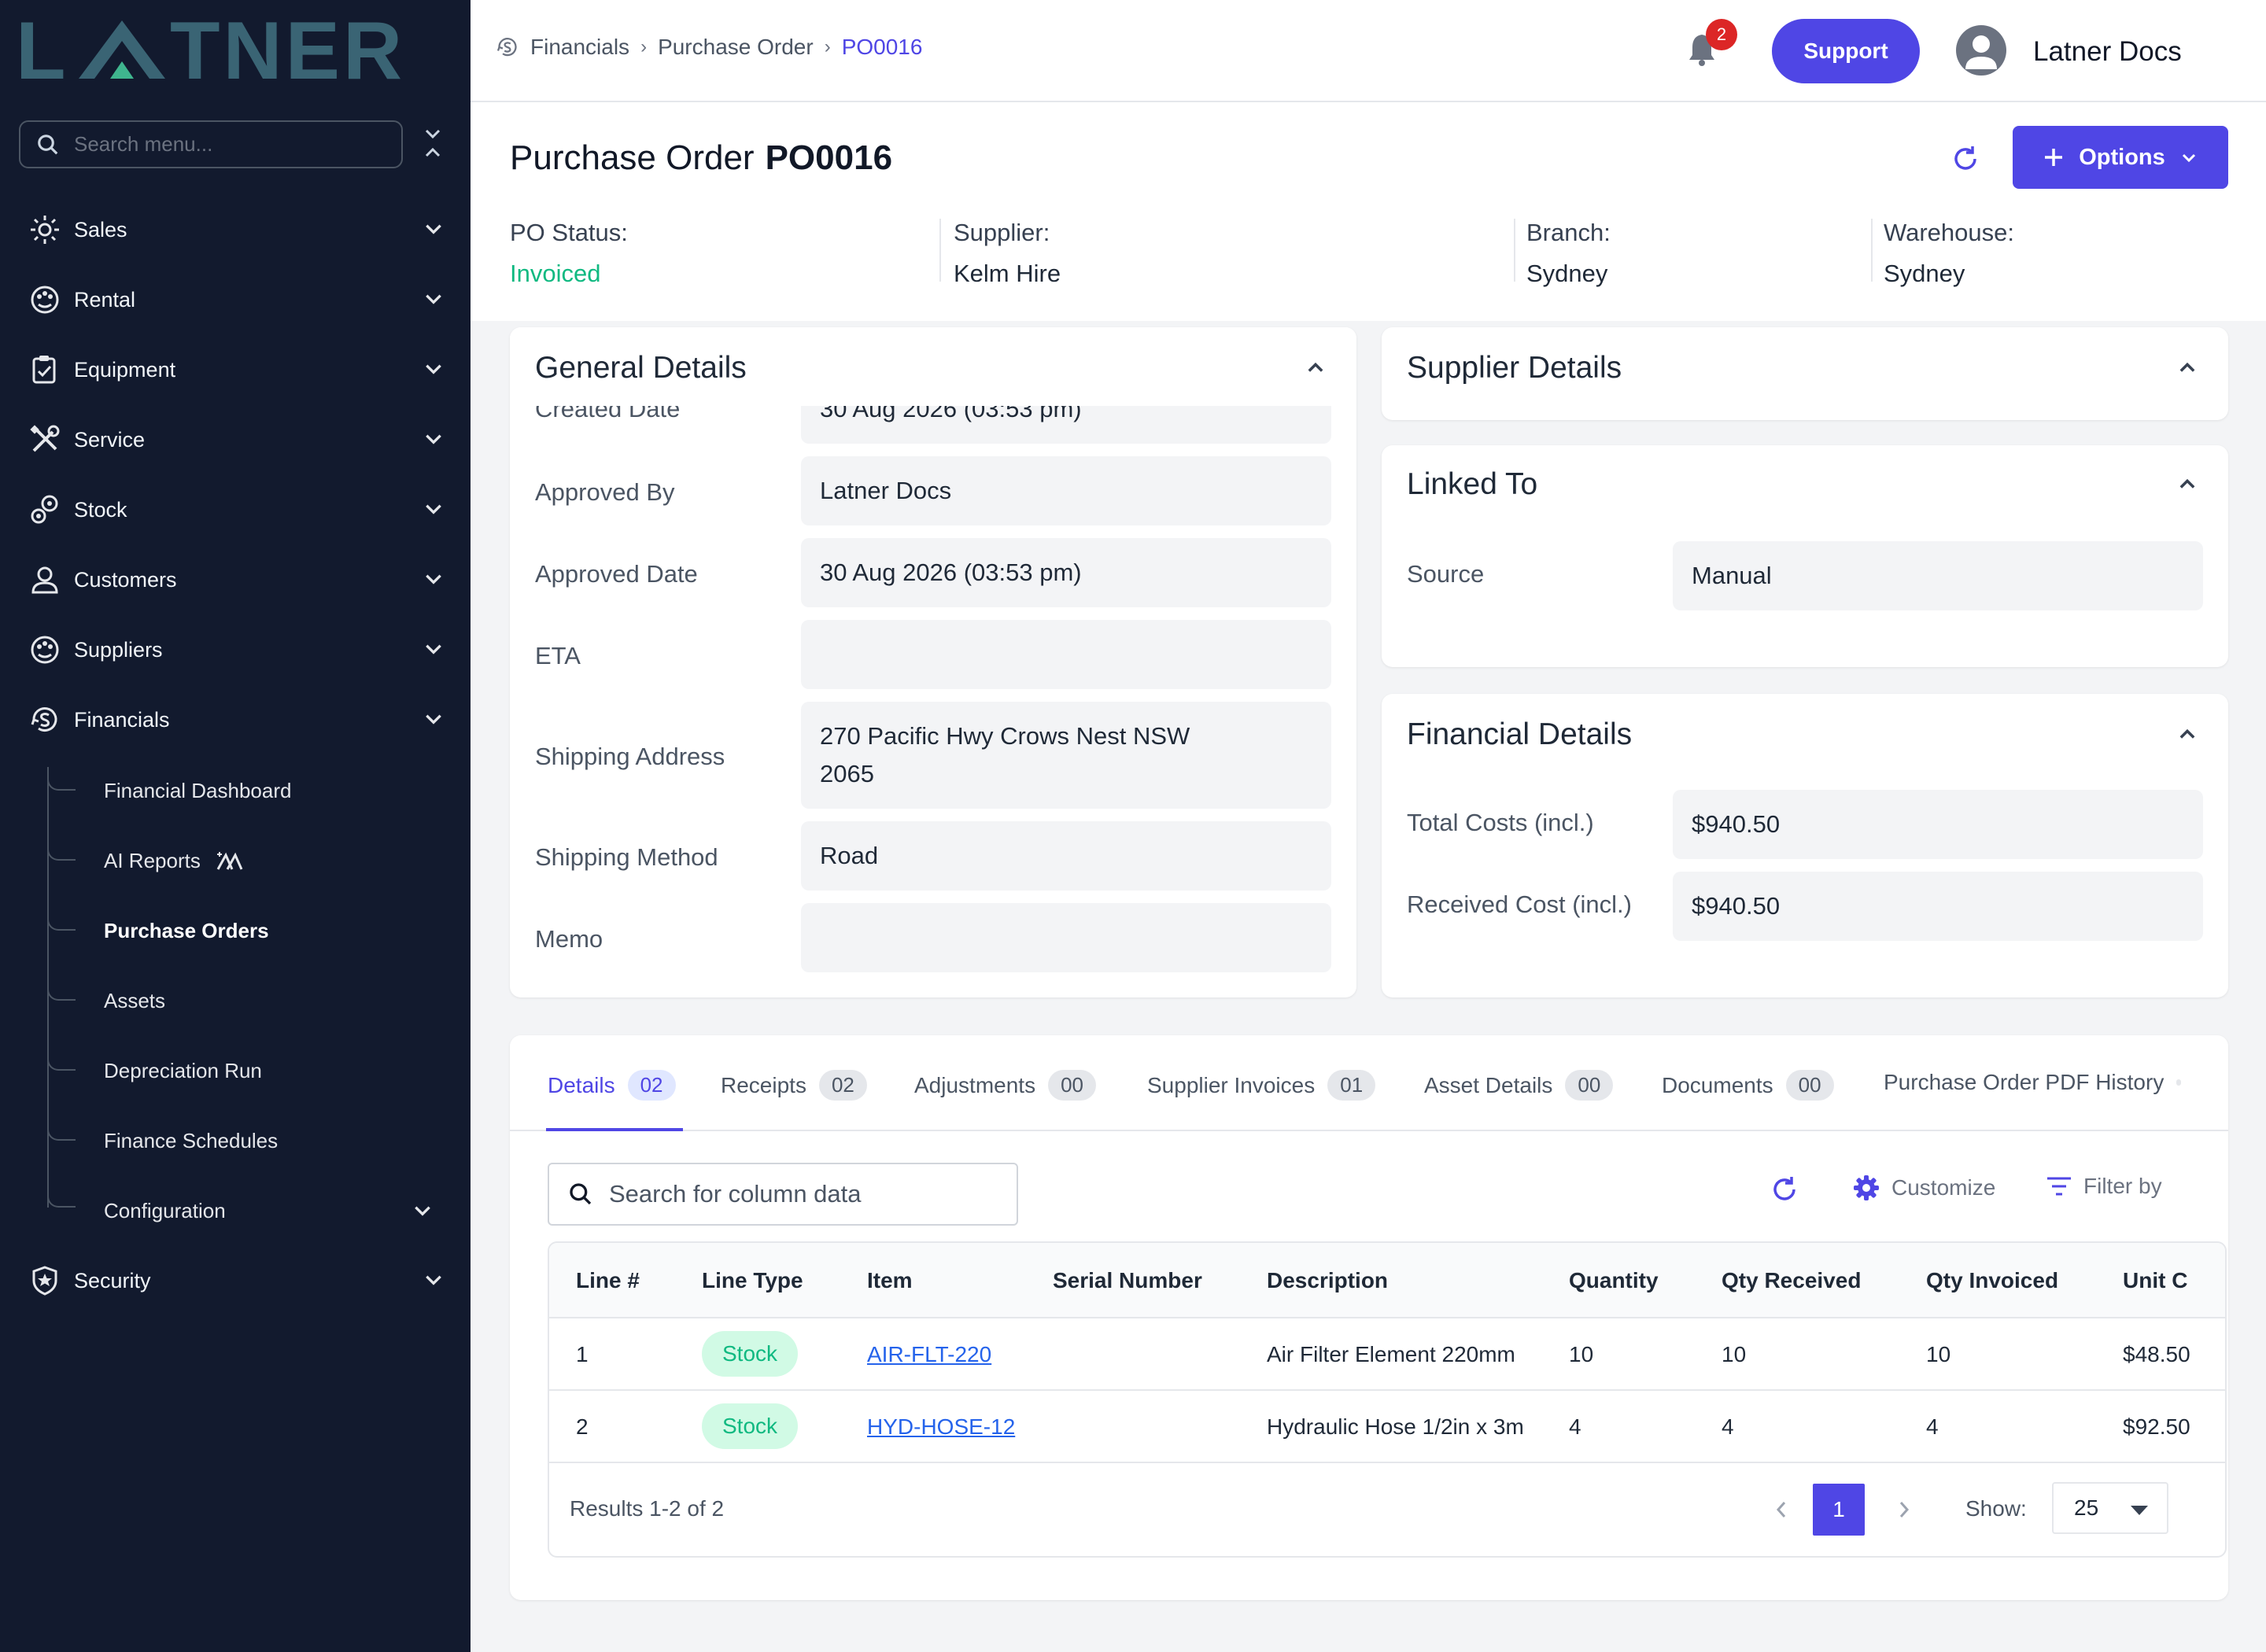 This screenshot has height=1652, width=2266. I want to click on support-button: Support, so click(1846, 51).